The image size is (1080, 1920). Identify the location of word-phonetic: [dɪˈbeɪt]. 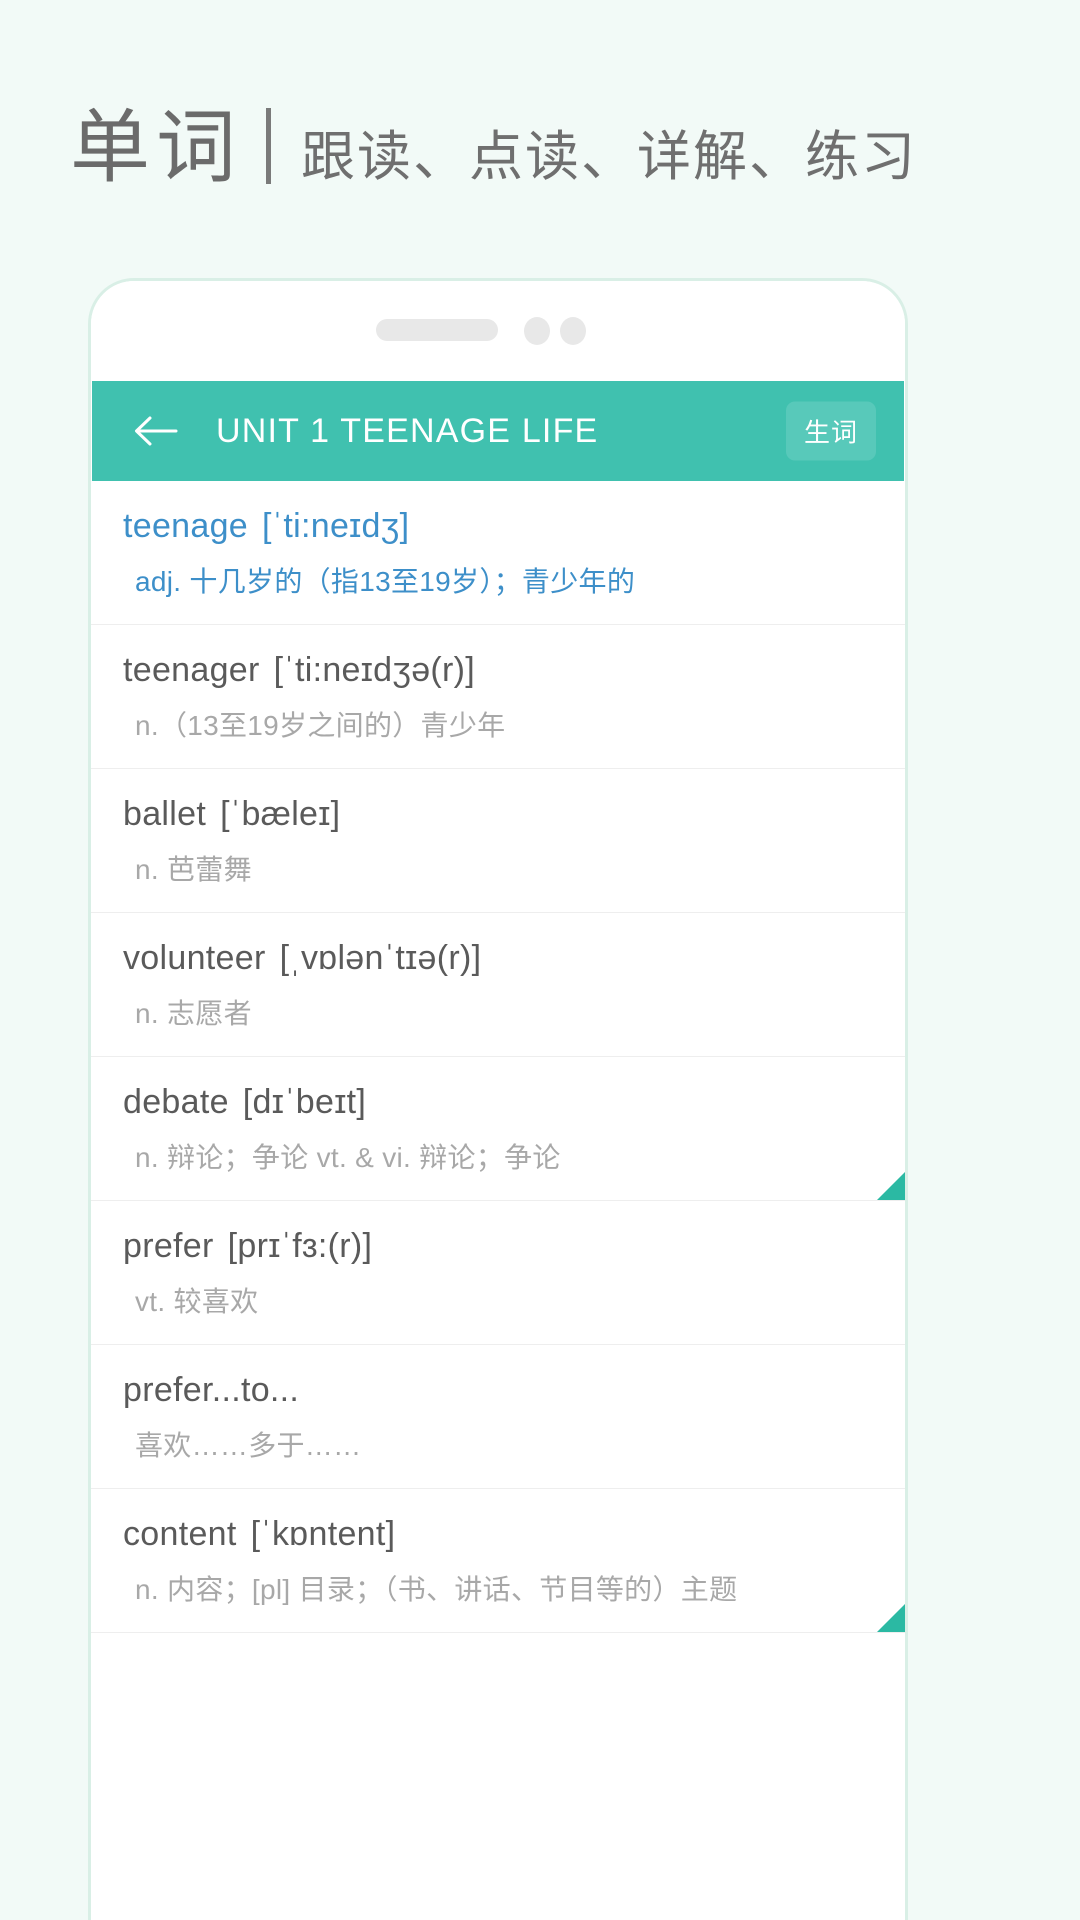
(304, 1102).